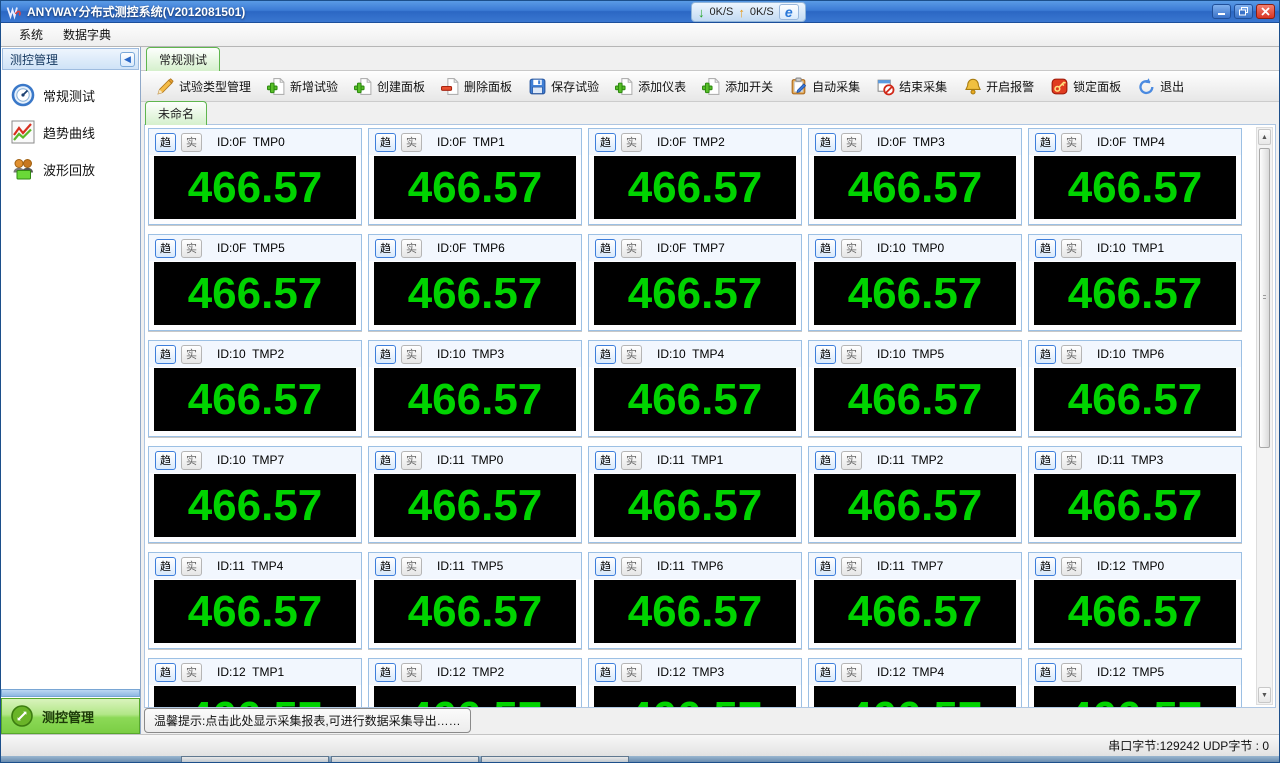  I want to click on minimize-button, so click(1221, 11).